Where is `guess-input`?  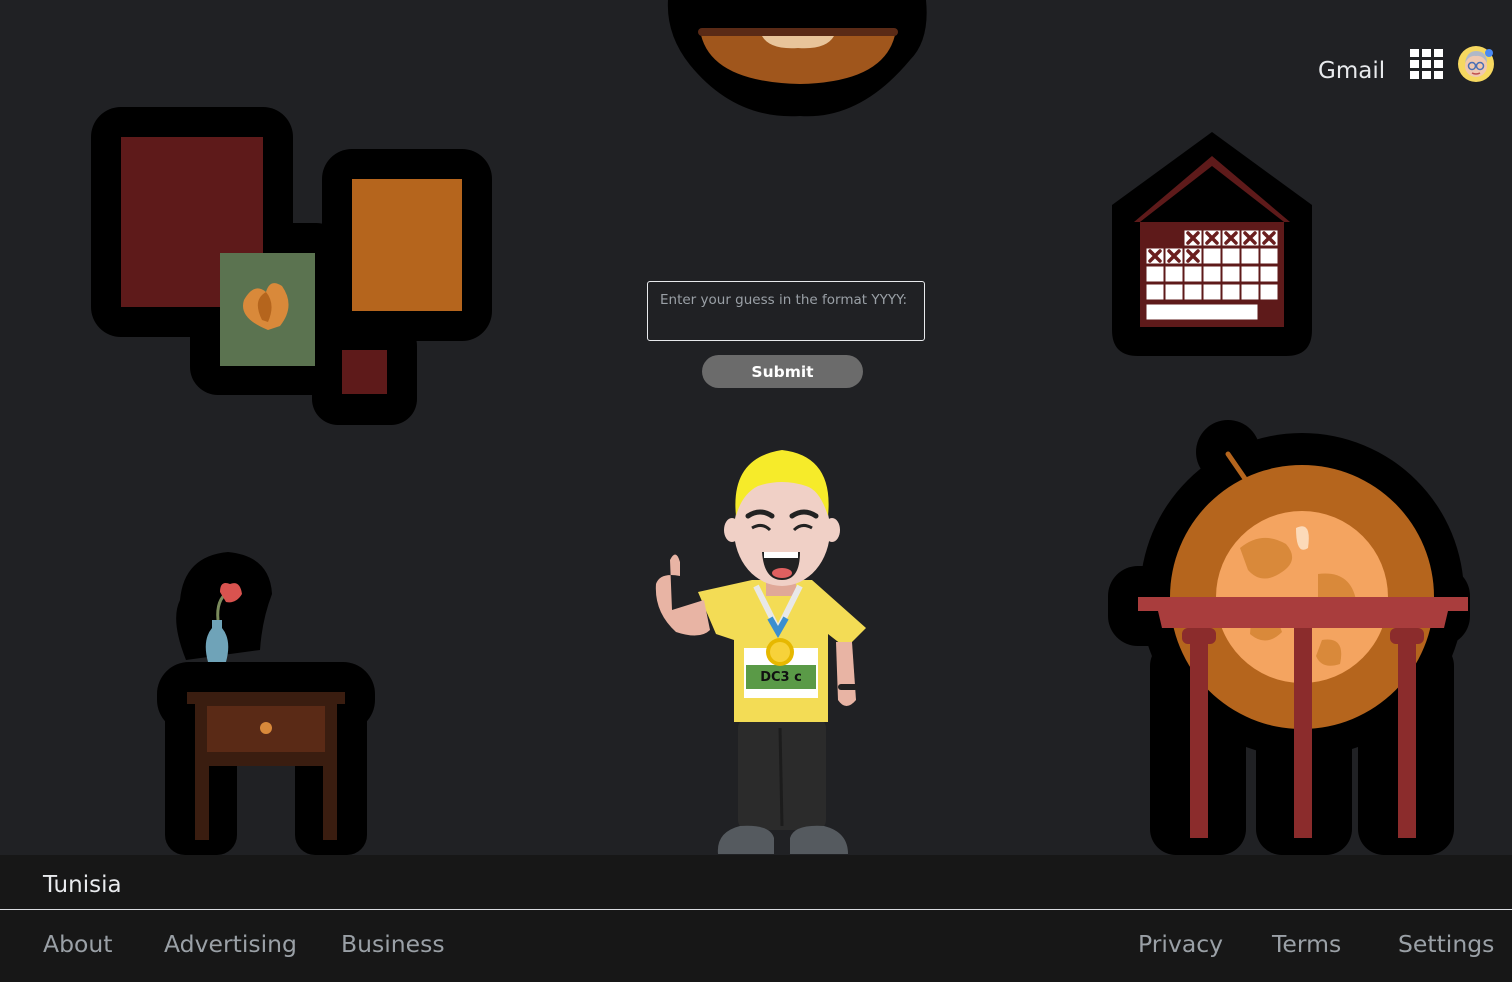
guess-input is located at coordinates (786, 311).